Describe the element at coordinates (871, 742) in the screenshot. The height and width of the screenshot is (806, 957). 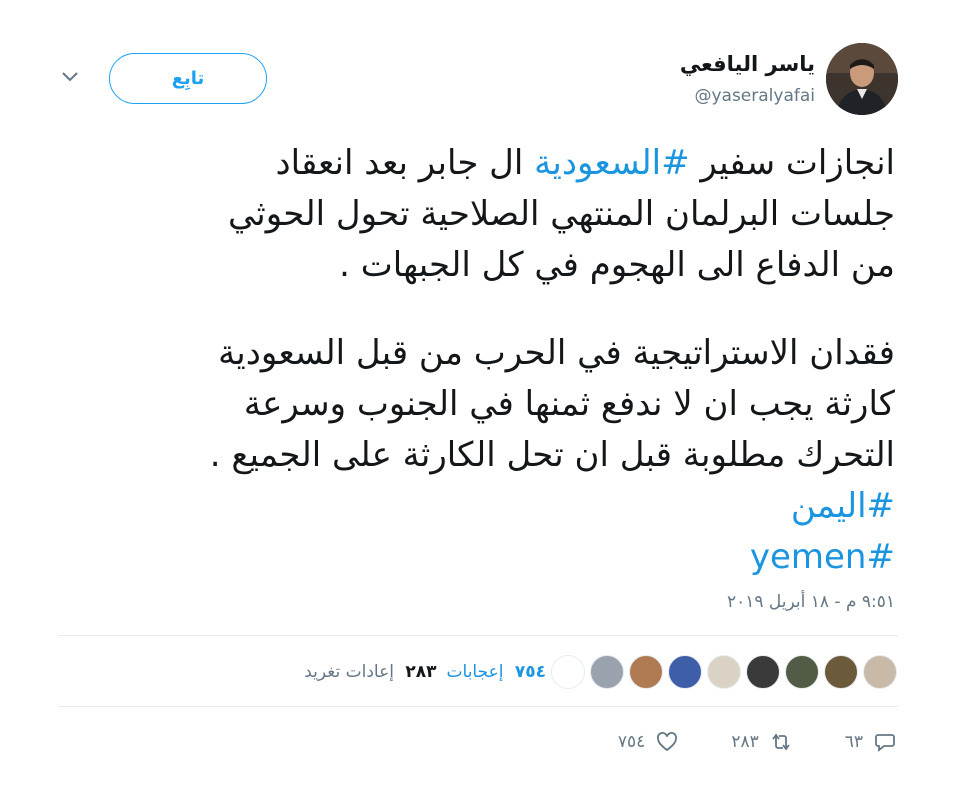
I see `reply-action: ٦٣` at that location.